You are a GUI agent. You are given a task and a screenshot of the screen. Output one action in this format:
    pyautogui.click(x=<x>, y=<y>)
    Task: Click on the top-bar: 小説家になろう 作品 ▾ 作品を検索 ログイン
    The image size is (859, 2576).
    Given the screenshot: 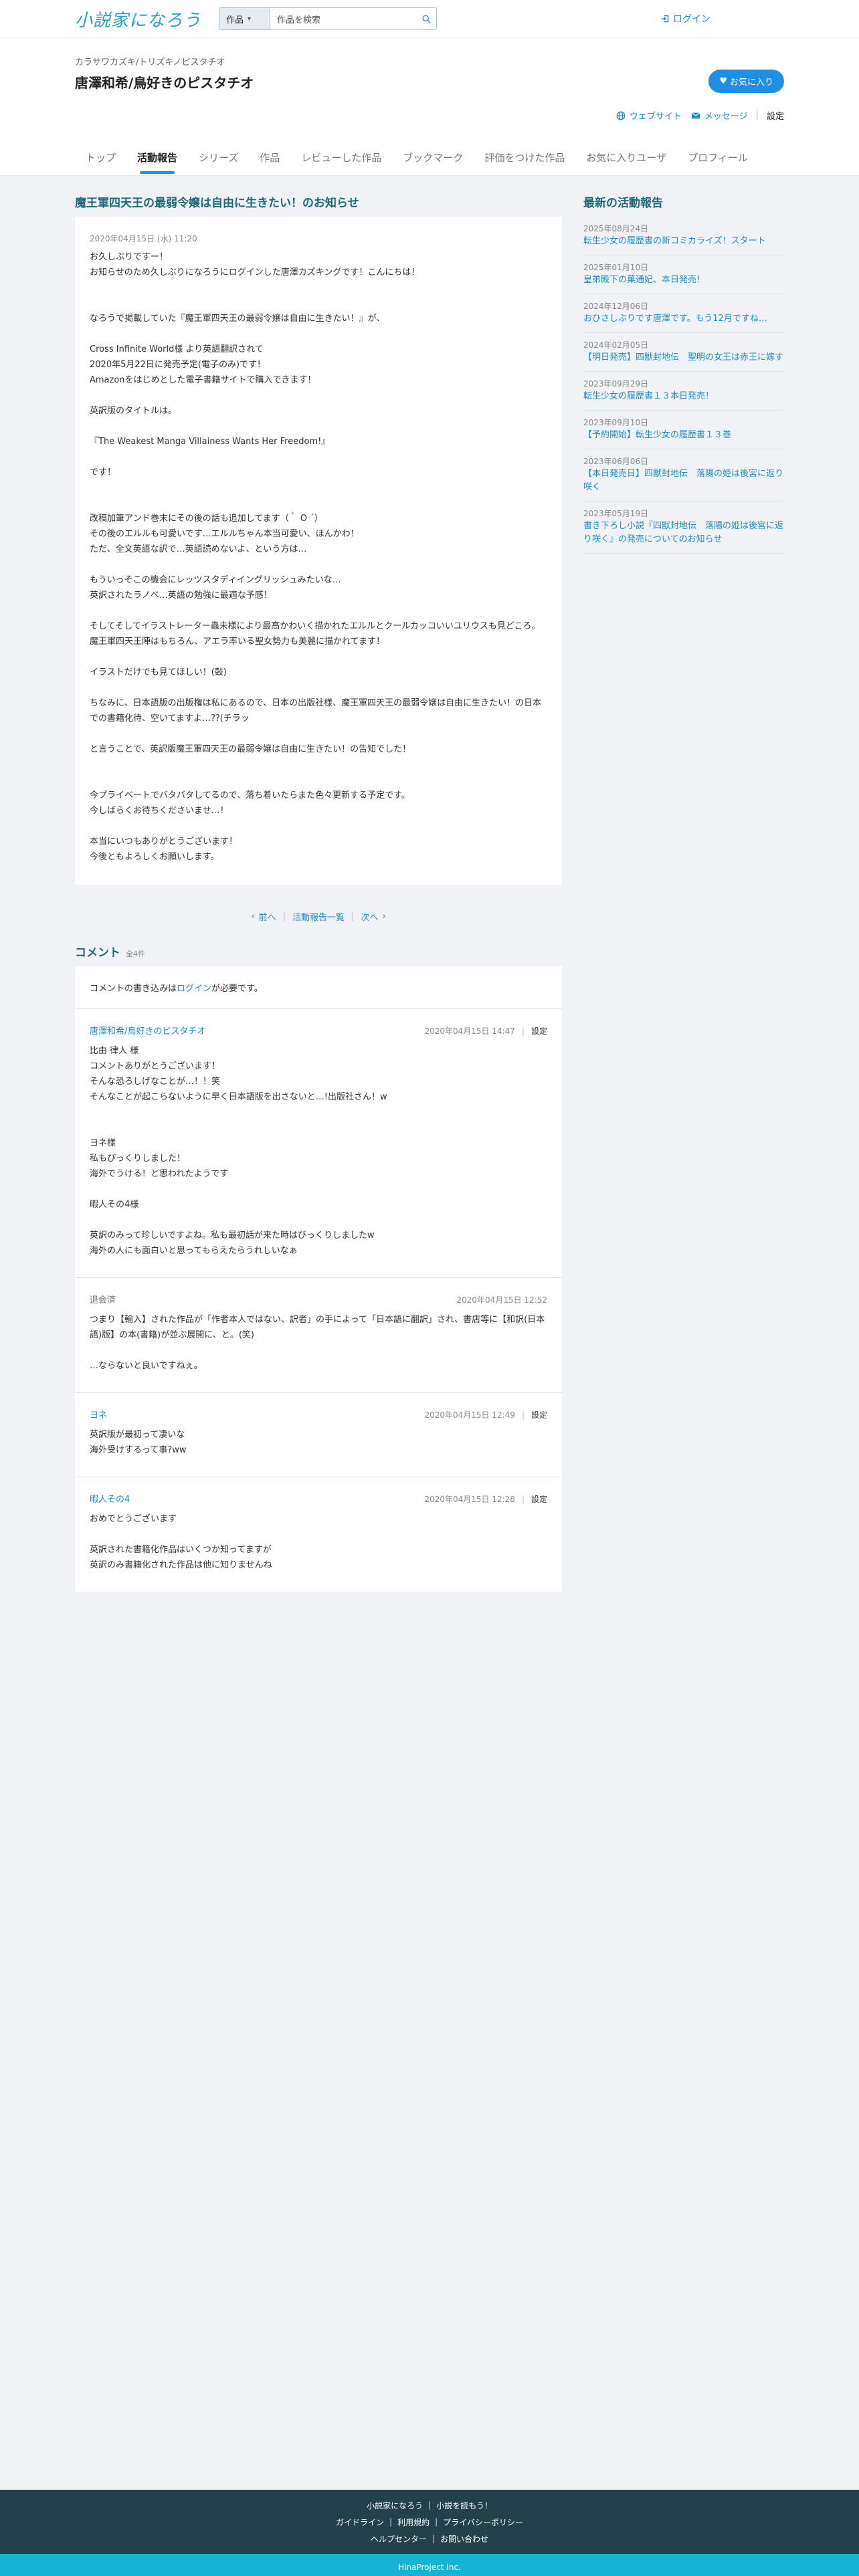 What is the action you would take?
    pyautogui.click(x=429, y=18)
    